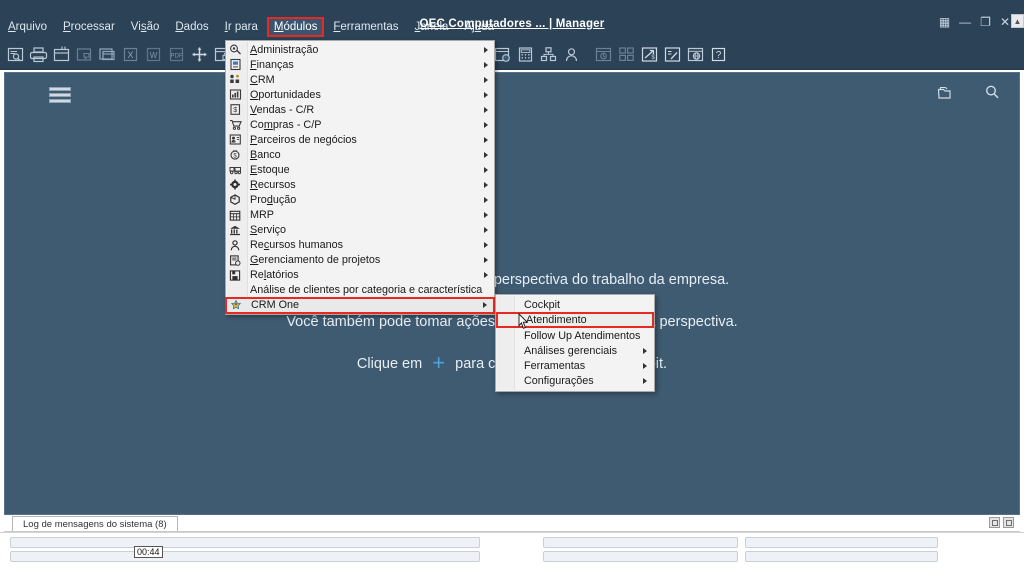 The width and height of the screenshot is (1024, 576). What do you see at coordinates (295, 27) in the screenshot?
I see `menu-item-modulos: Módulos` at bounding box center [295, 27].